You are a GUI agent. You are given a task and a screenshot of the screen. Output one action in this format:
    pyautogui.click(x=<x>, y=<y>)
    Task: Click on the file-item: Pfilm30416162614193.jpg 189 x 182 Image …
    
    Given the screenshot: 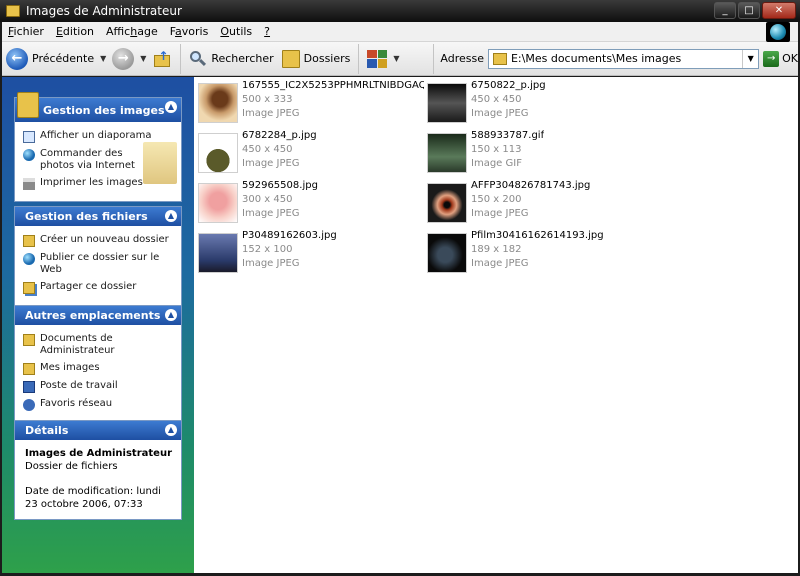 What is the action you would take?
    pyautogui.click(x=541, y=253)
    